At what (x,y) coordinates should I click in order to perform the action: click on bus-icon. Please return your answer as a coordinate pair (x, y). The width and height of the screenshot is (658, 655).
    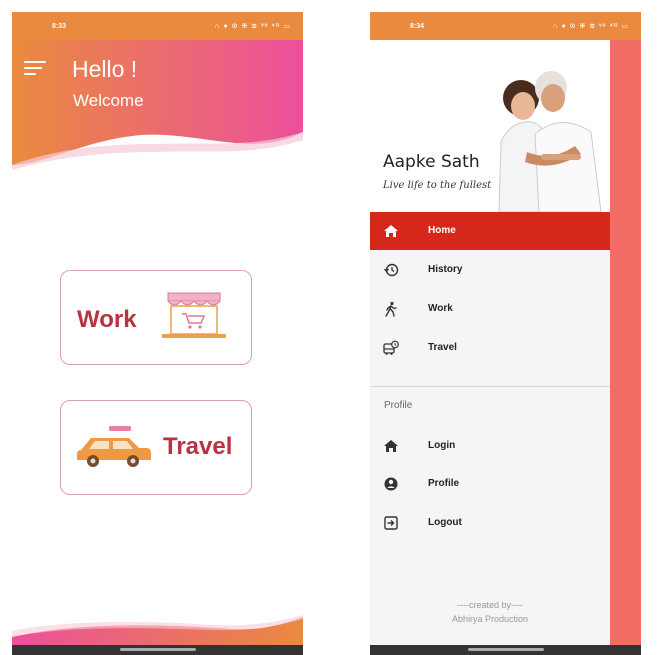
    Looking at the image, I should click on (391, 347).